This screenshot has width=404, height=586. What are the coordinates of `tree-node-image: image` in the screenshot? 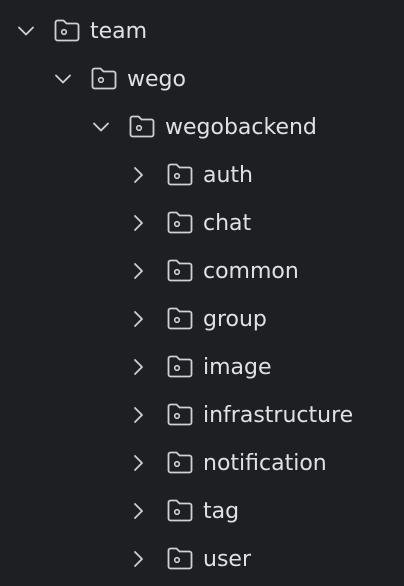 It's located at (202, 368).